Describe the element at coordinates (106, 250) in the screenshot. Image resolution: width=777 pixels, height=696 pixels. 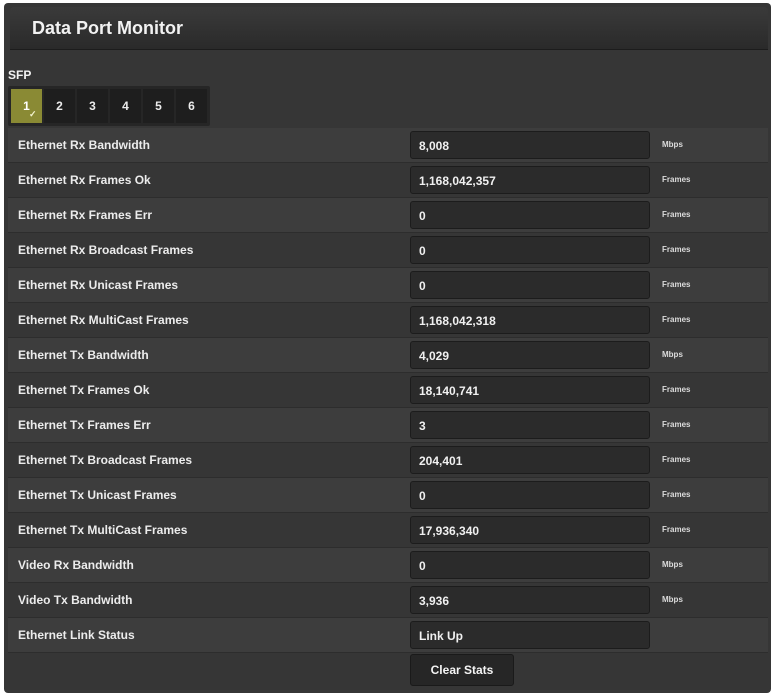
I see `stat-label: Ethernet Rx Broadcast Frames` at that location.